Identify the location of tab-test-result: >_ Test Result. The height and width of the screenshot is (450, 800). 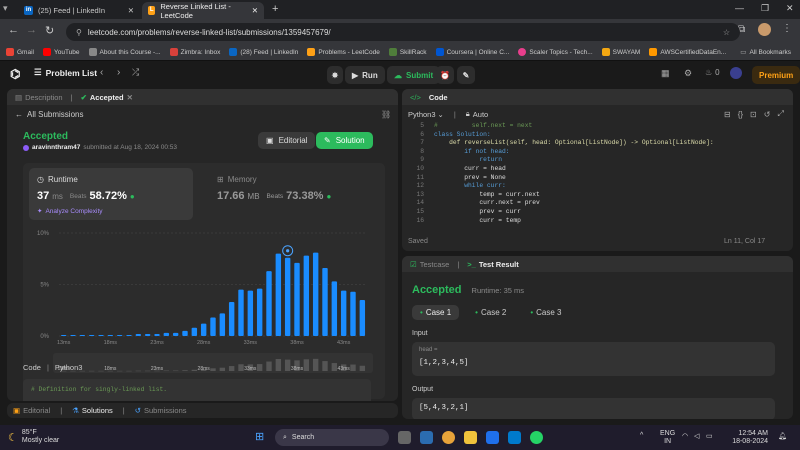
(492, 264).